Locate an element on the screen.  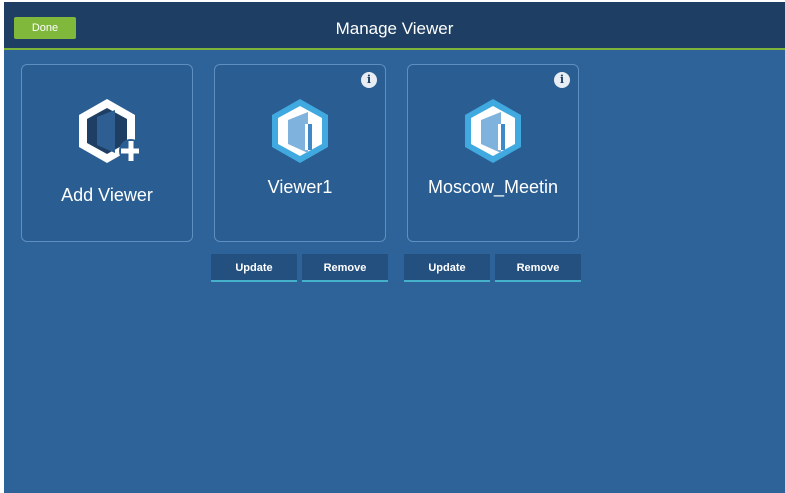
viewer-name: Viewer1 is located at coordinates (300, 187).